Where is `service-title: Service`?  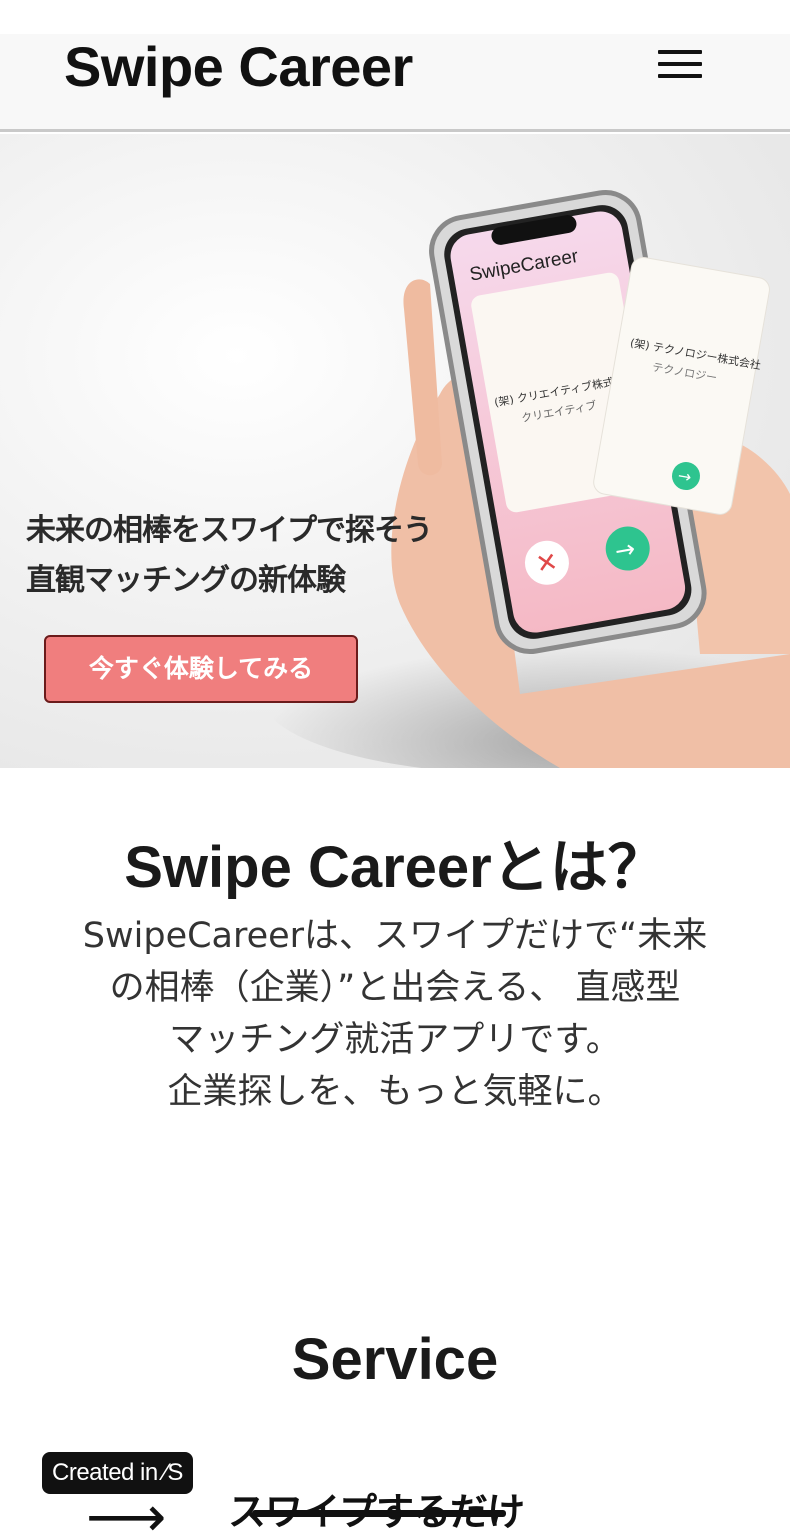 service-title: Service is located at coordinates (395, 1359).